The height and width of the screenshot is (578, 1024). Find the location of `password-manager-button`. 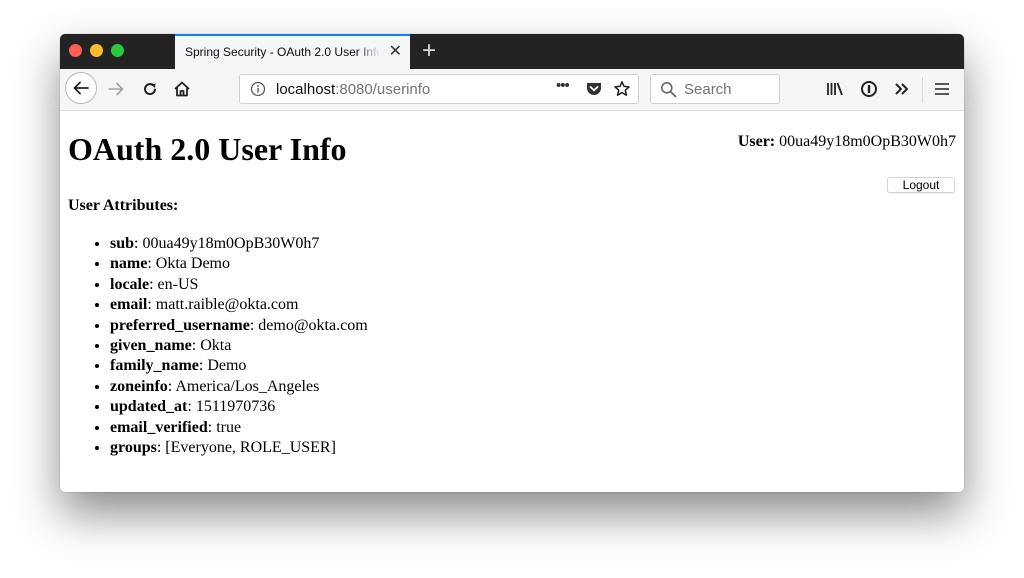

password-manager-button is located at coordinates (869, 89).